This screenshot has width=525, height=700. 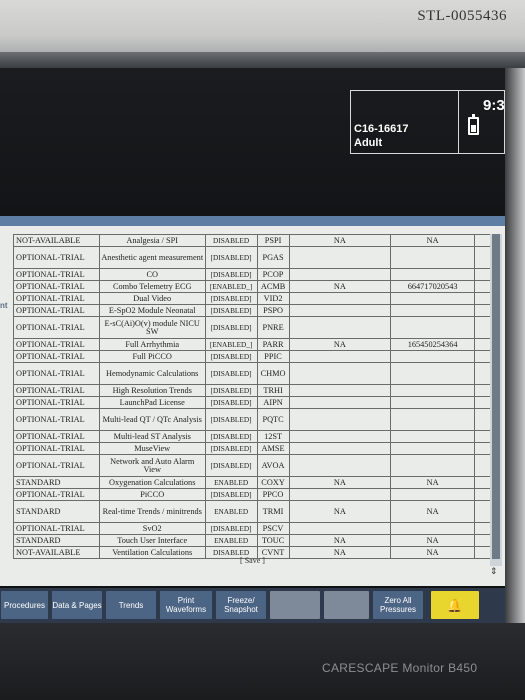 What do you see at coordinates (273, 257) in the screenshot?
I see `code-cell: PGAS` at bounding box center [273, 257].